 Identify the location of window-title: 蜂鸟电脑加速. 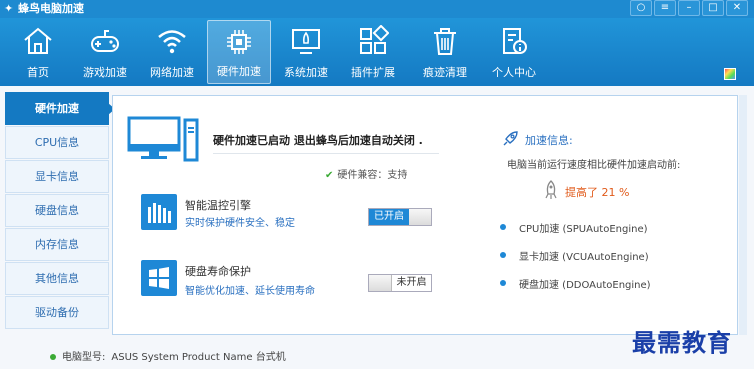
(51, 8).